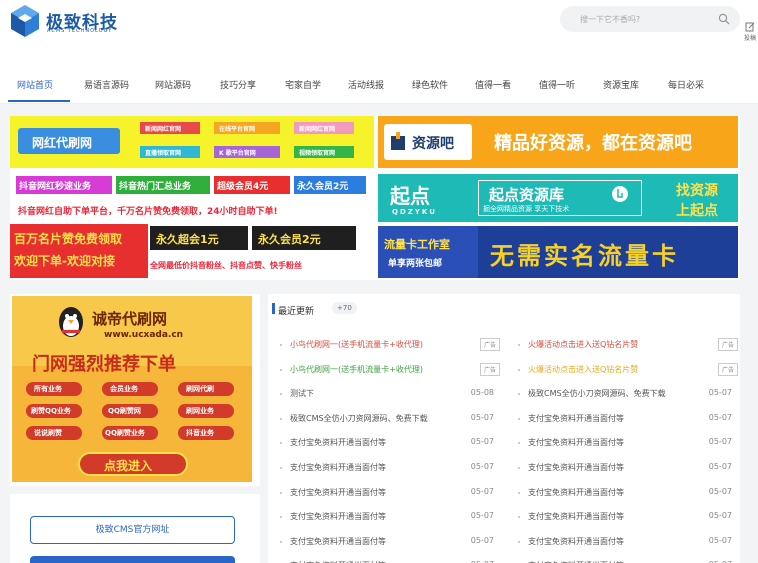  I want to click on douyin-line-banner: 抖音网红自助下单平台，千万名片赞免费领取，24小时自助下单!, so click(192, 211).